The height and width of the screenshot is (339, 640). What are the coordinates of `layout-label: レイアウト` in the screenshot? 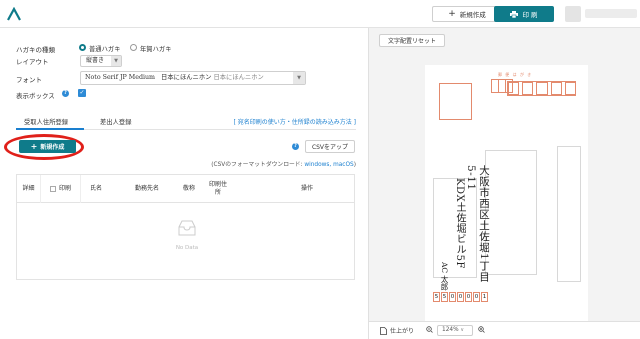 It's located at (32, 62).